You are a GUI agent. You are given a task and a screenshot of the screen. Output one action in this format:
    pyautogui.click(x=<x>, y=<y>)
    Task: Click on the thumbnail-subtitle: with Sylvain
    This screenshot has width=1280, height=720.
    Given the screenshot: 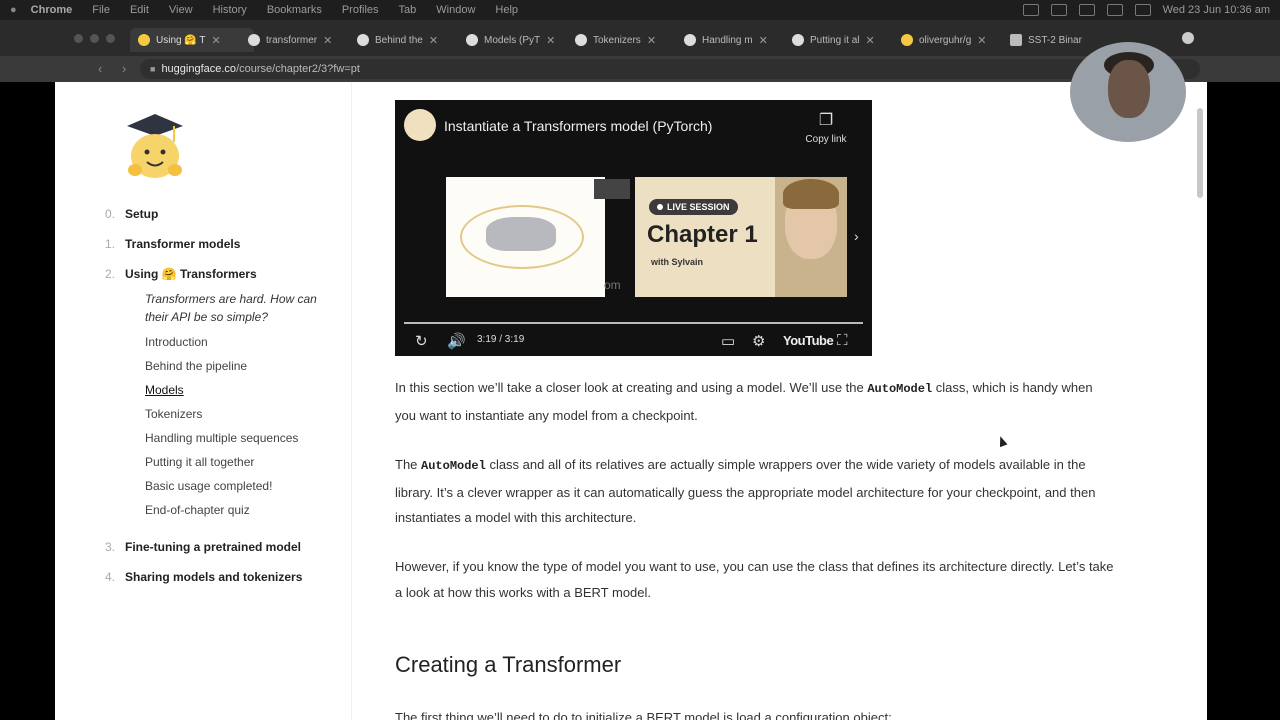 What is the action you would take?
    pyautogui.click(x=677, y=262)
    